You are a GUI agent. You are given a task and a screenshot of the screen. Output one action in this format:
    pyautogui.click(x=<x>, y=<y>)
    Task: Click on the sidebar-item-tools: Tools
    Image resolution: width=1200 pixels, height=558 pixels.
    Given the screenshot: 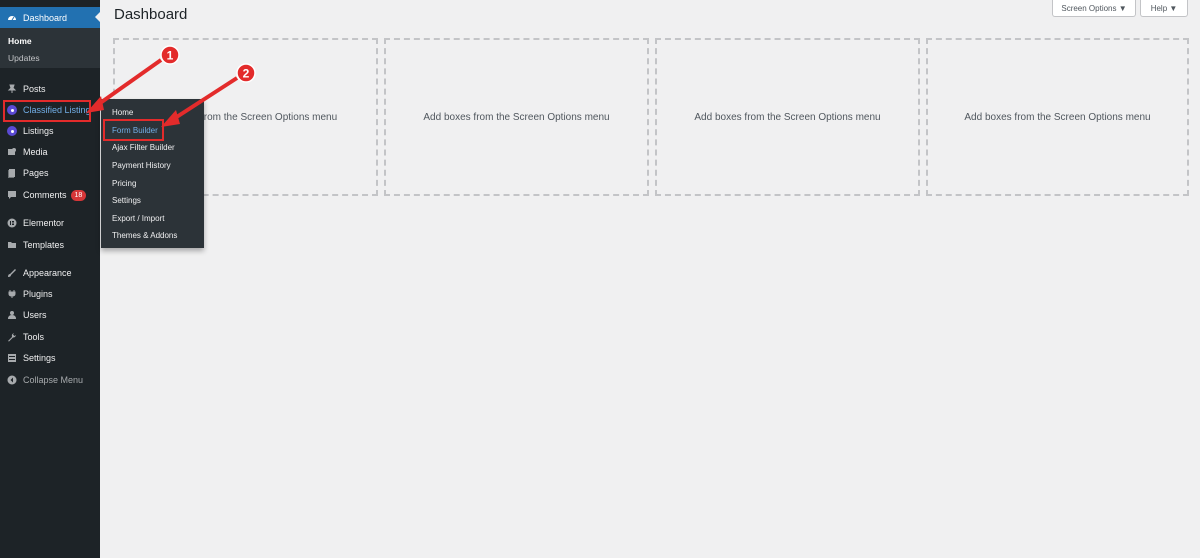 What is the action you would take?
    pyautogui.click(x=50, y=337)
    